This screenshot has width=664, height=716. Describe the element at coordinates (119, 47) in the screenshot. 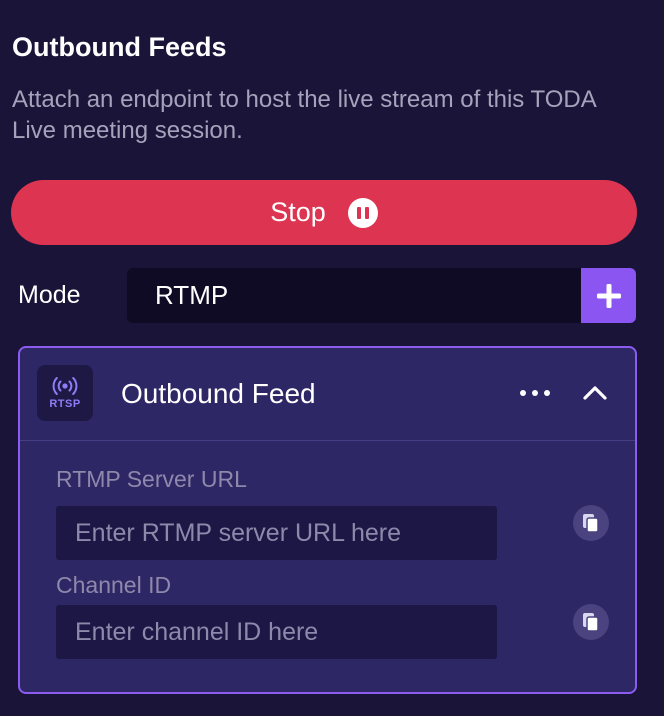

I see `panel-title: Outbound Feeds` at that location.